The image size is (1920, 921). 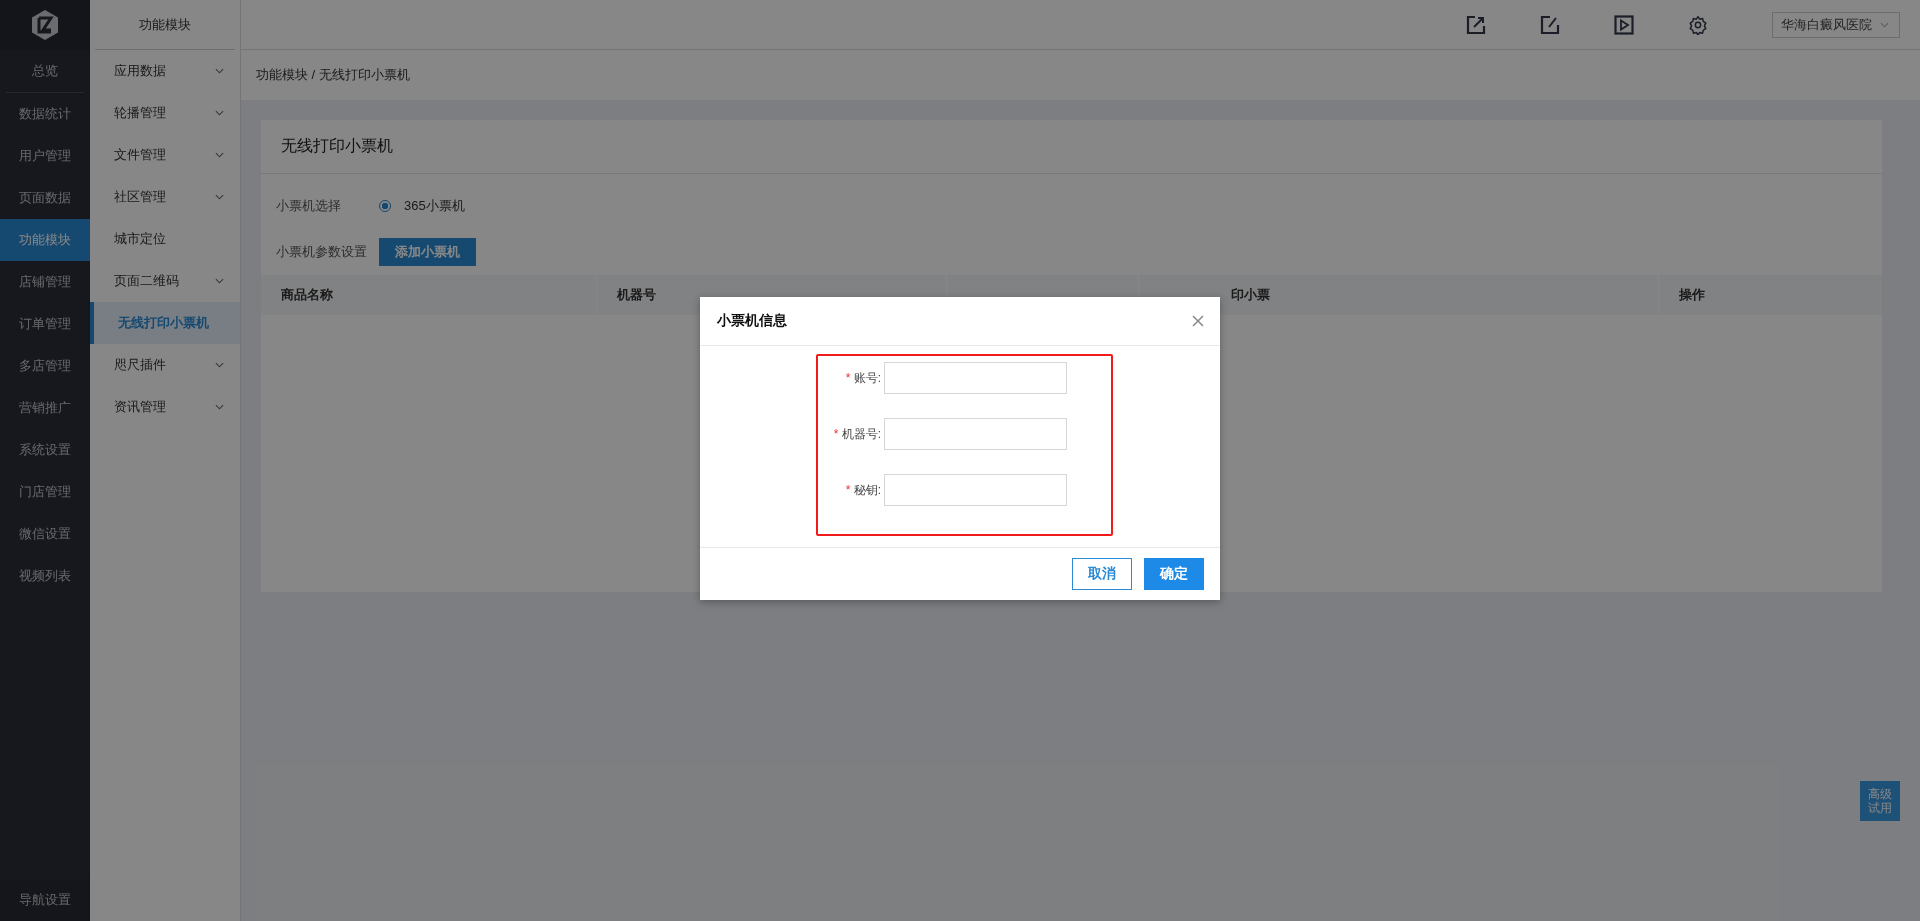 I want to click on nav-item: 用户管理, so click(x=45, y=156).